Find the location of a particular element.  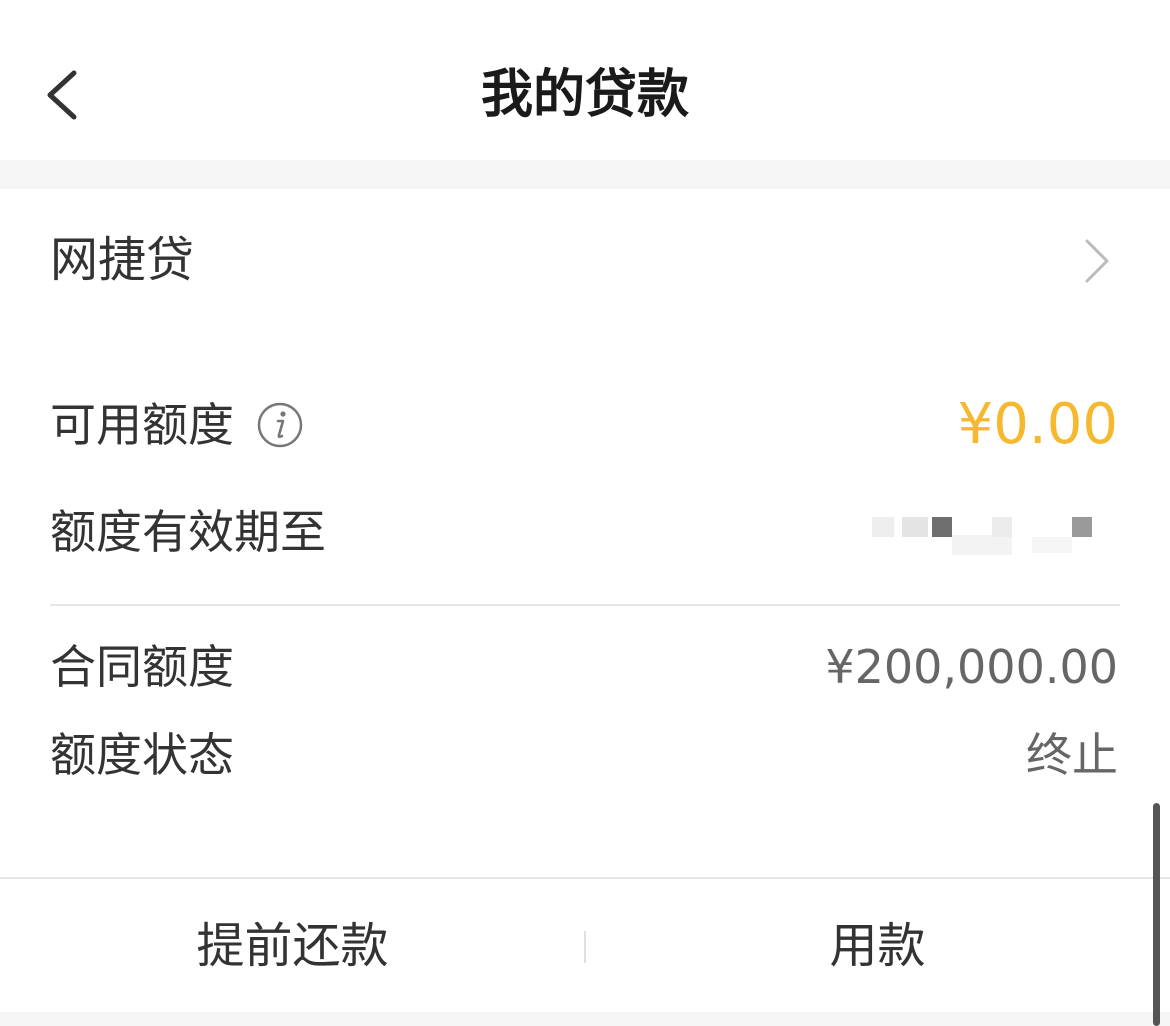

bottom-action-bar: 提前还款 用款 is located at coordinates (585, 945).